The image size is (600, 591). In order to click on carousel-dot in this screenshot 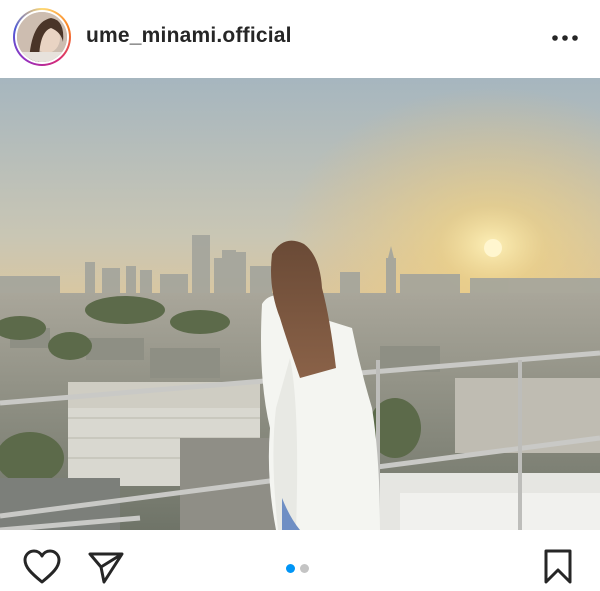, I will do `click(304, 568)`.